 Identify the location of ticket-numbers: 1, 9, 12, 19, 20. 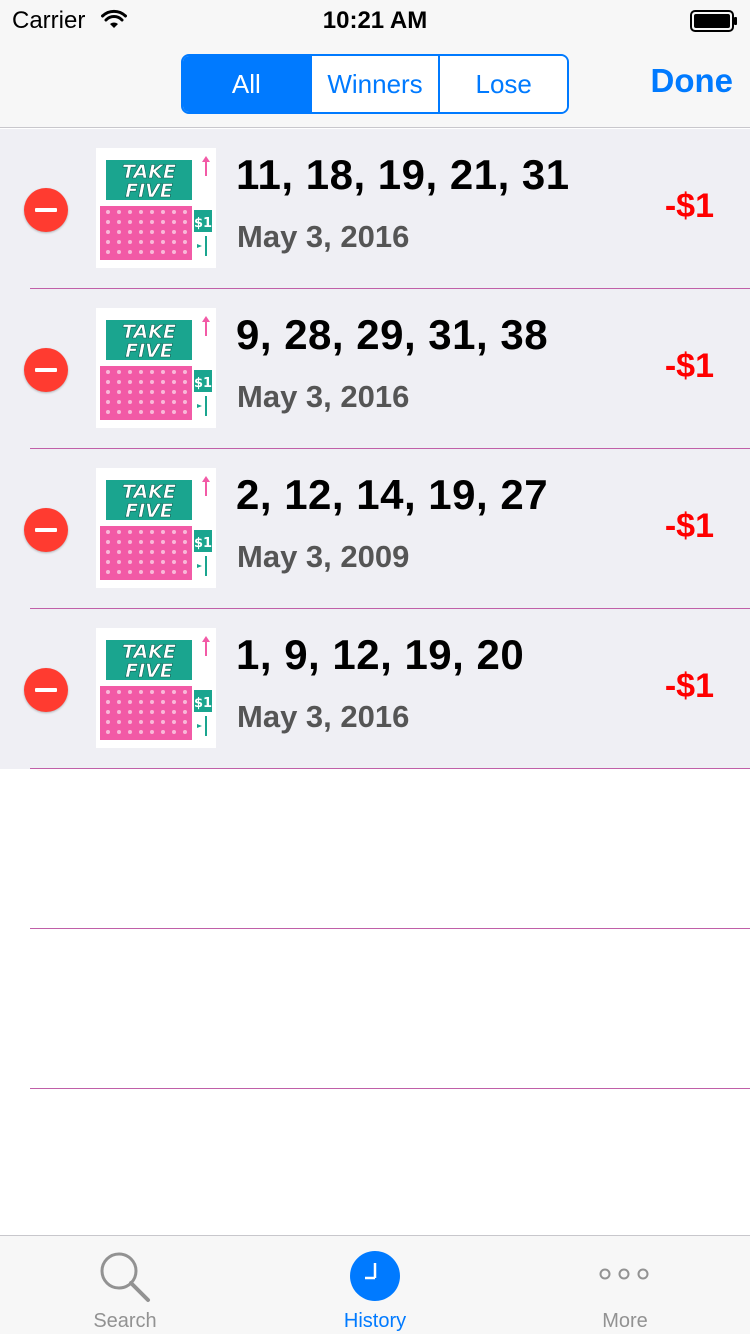
(380, 654).